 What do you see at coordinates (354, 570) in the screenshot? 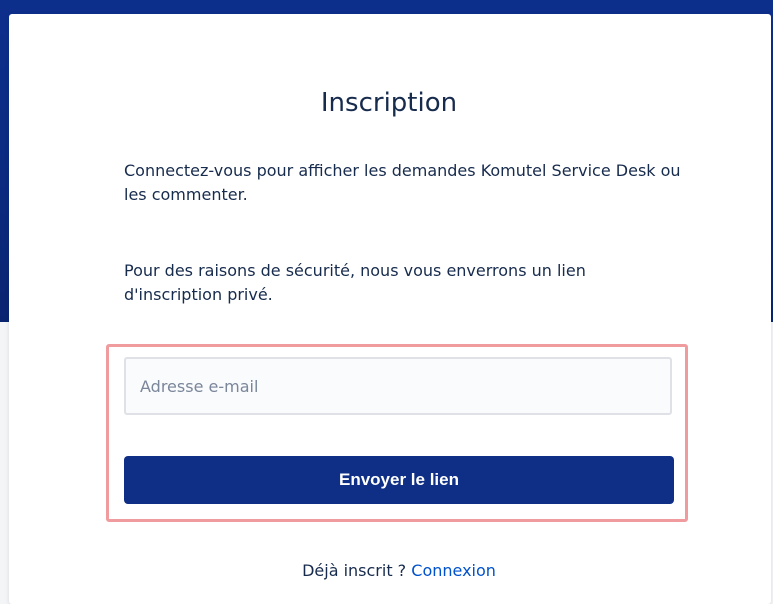
I see `already-registered-text: Déjà inscrit ?` at bounding box center [354, 570].